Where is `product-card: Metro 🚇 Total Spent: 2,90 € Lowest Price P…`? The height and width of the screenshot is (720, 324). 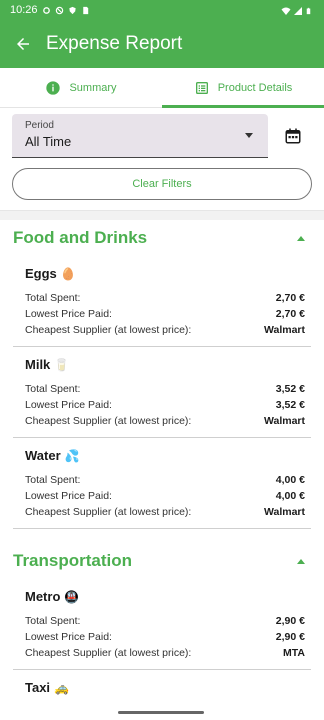 product-card: Metro 🚇 Total Spent: 2,90 € Lowest Price P… is located at coordinates (162, 624).